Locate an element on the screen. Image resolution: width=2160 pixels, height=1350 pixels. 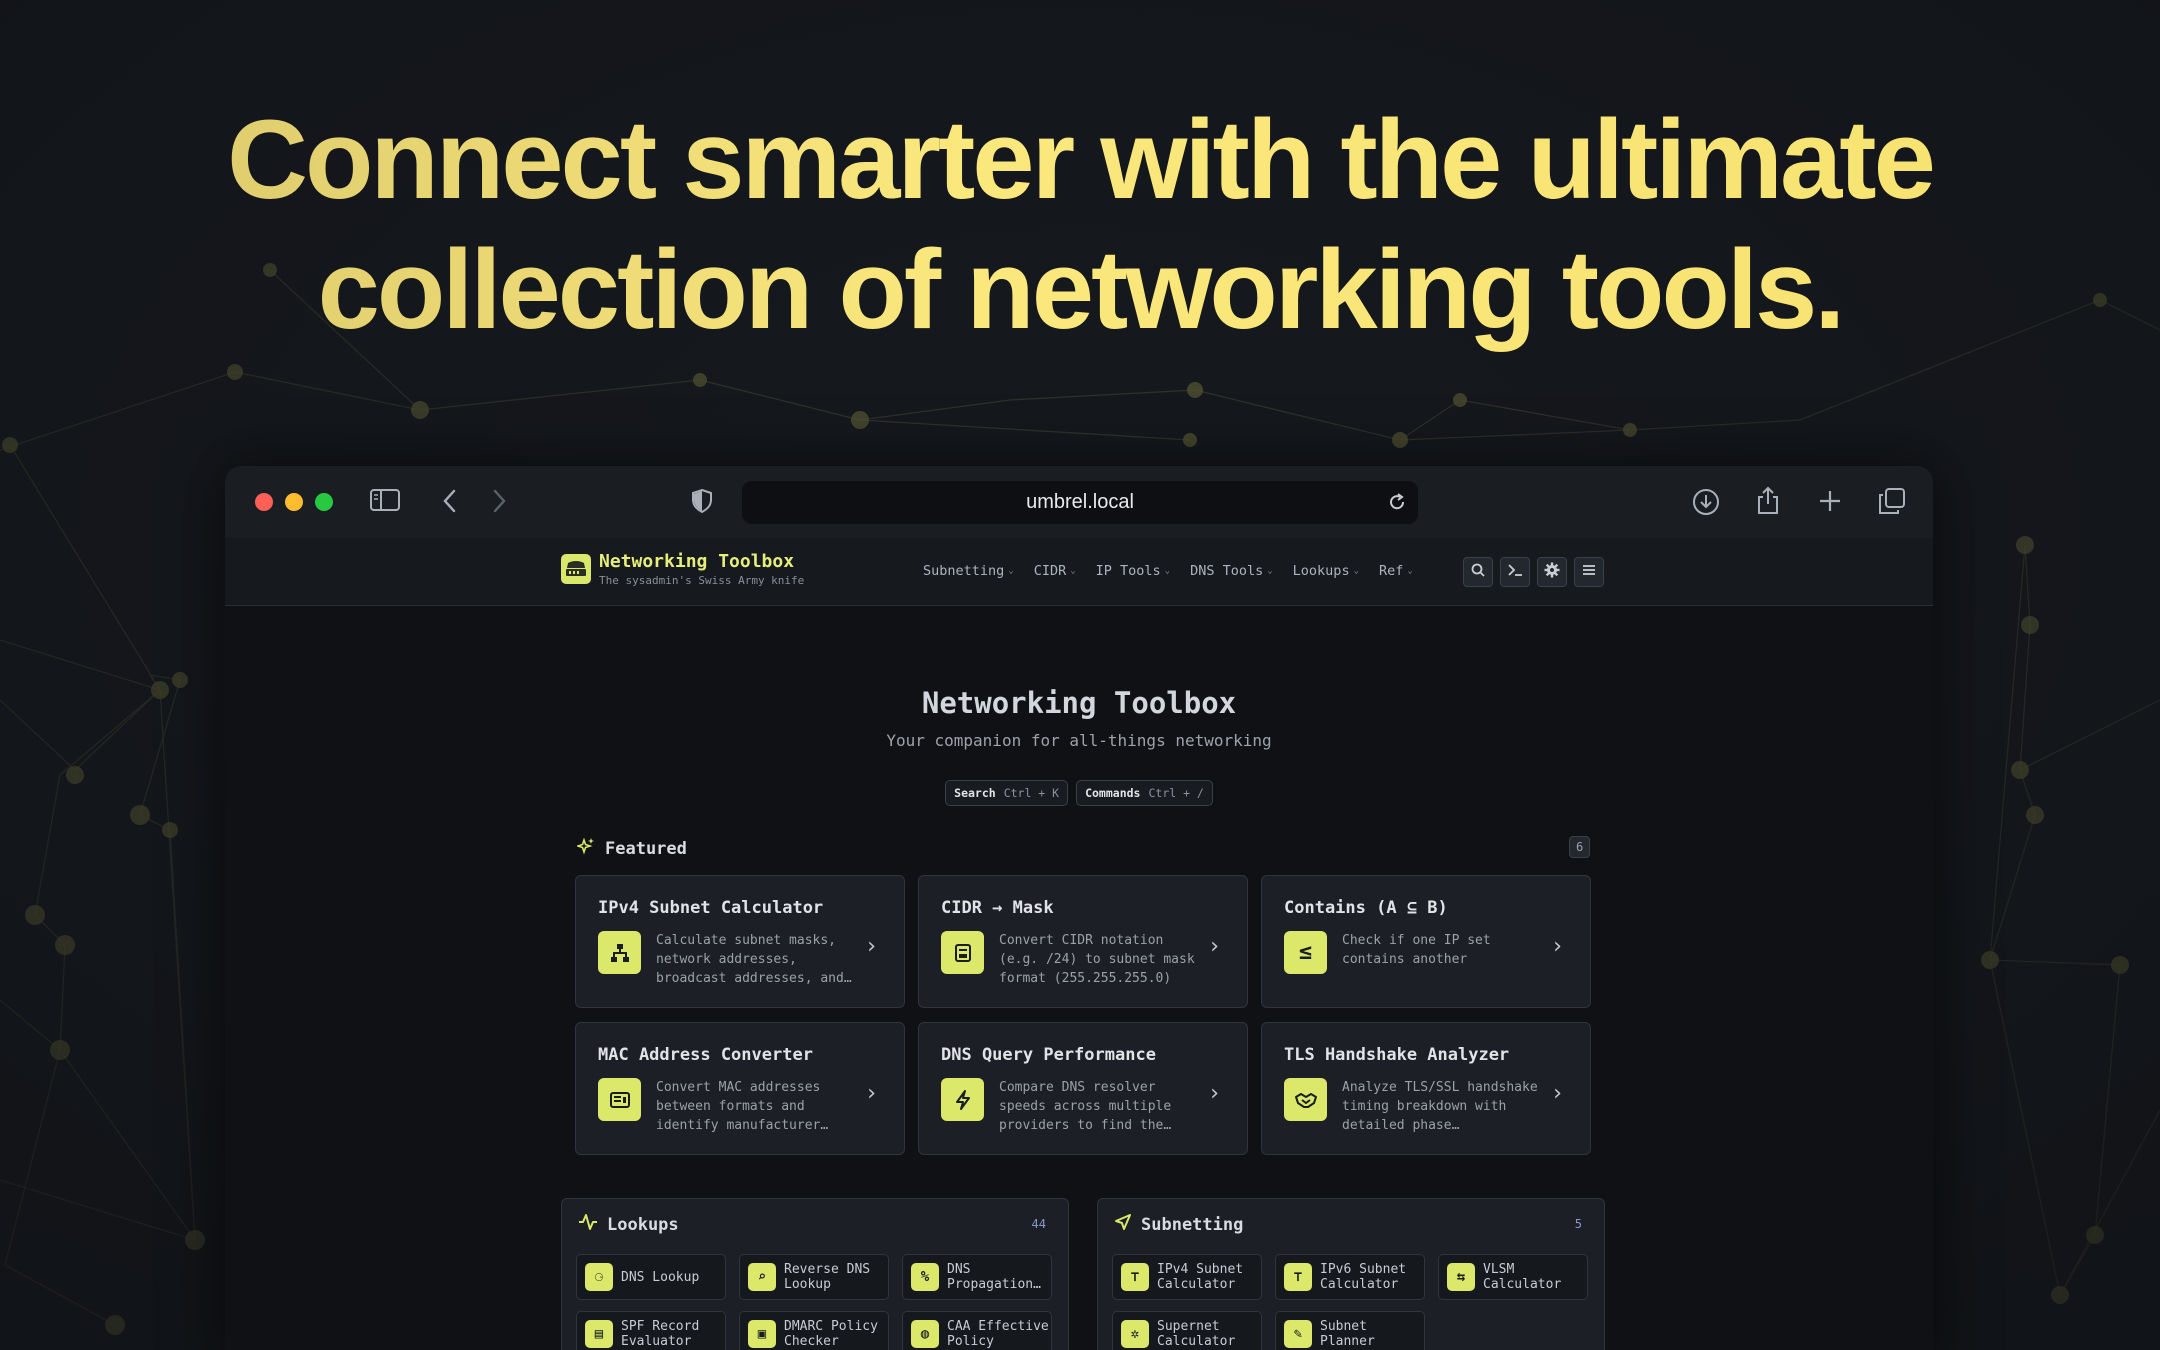
tool-link: ⚆ DNS Lookup is located at coordinates (651, 1277).